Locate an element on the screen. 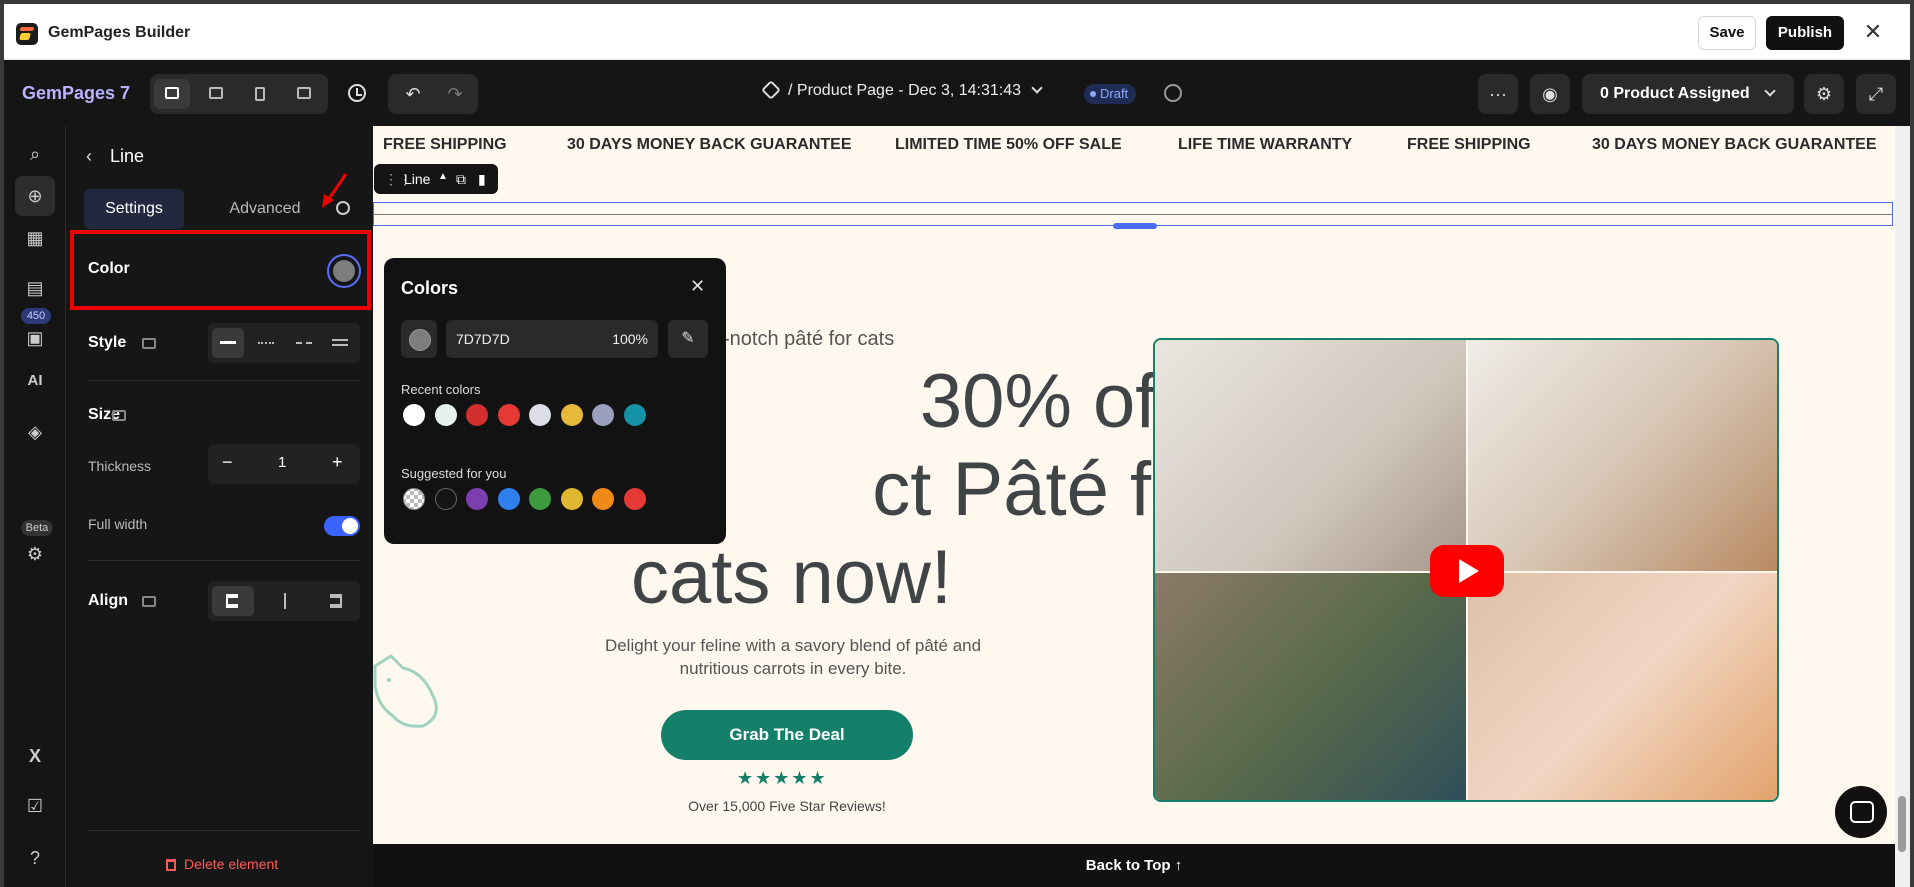 The height and width of the screenshot is (887, 1914). align-left-option is located at coordinates (233, 601).